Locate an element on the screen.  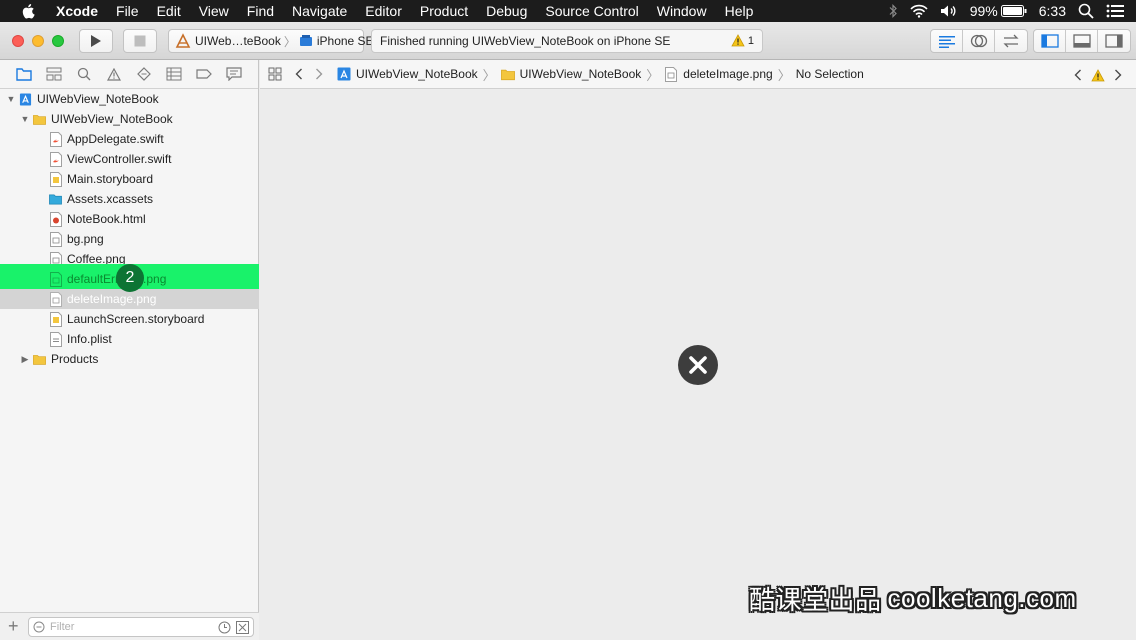
tree-row-file: Main.storyboard is located at coordinates (129, 179).